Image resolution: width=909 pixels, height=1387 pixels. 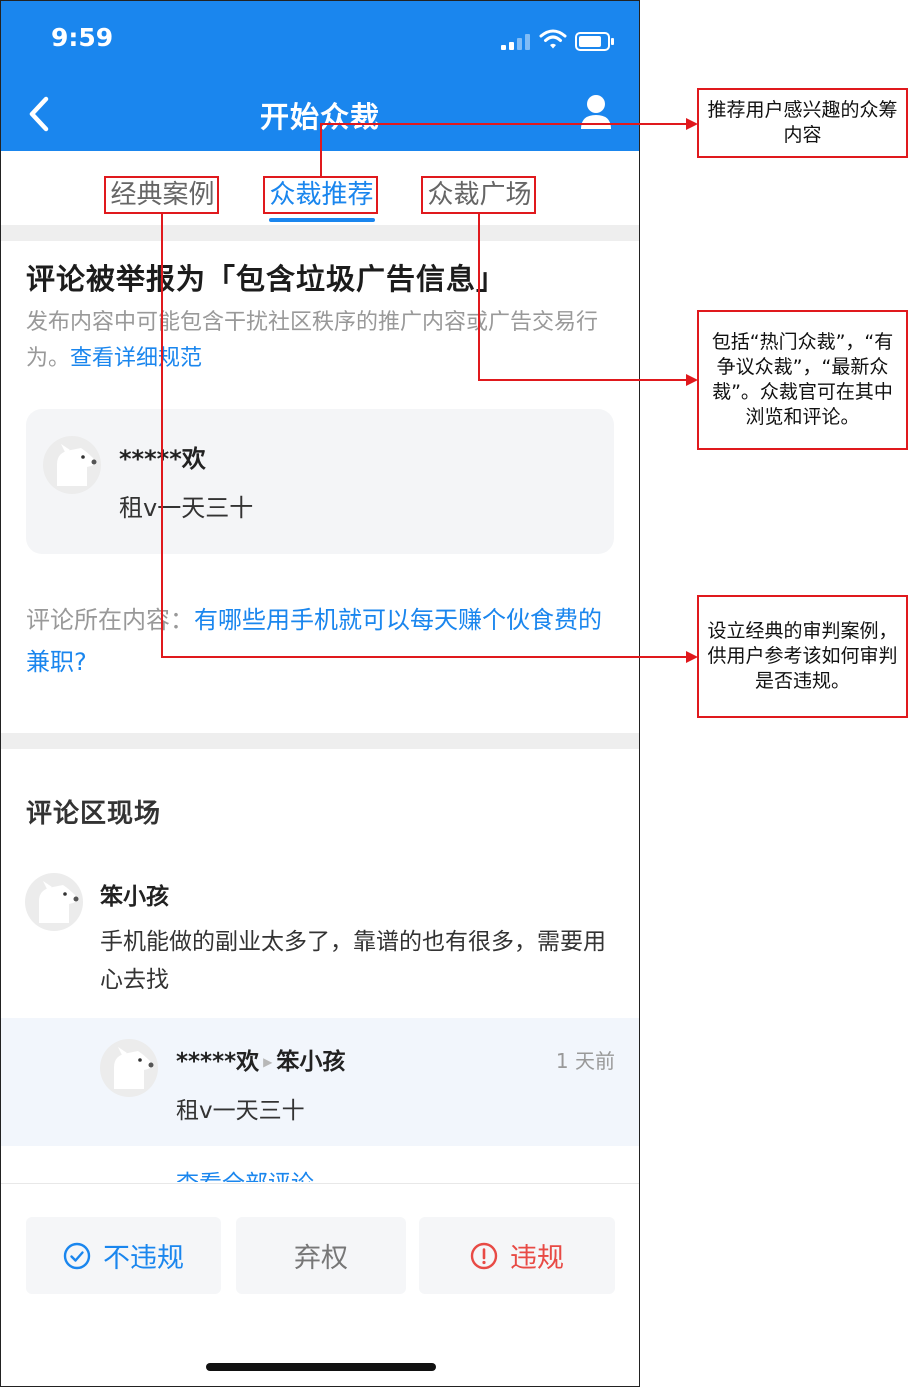 What do you see at coordinates (186, 508) in the screenshot?
I see `reported-comment-text: 租v一天三十` at bounding box center [186, 508].